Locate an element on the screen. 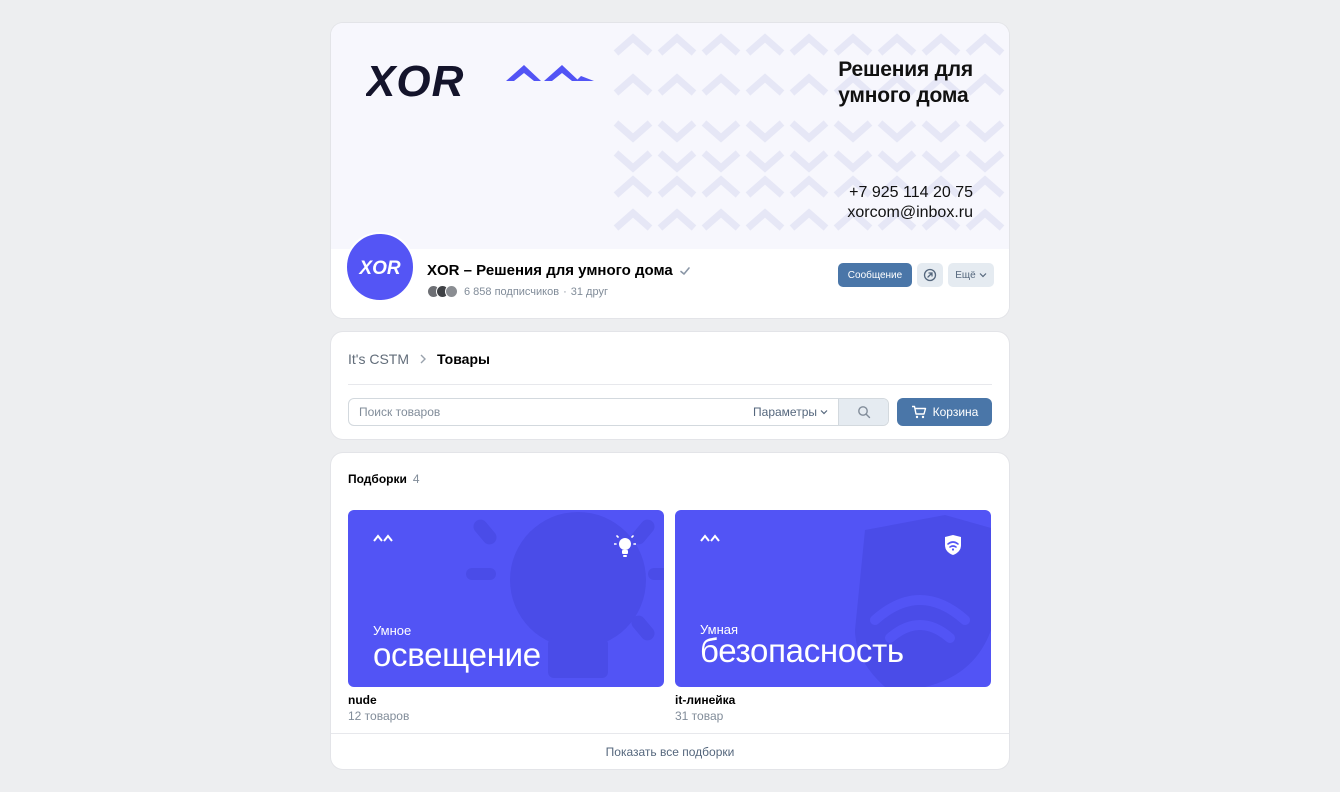 Image resolution: width=1340 pixels, height=792 pixels. shield-wifi-icon is located at coordinates (953, 545).